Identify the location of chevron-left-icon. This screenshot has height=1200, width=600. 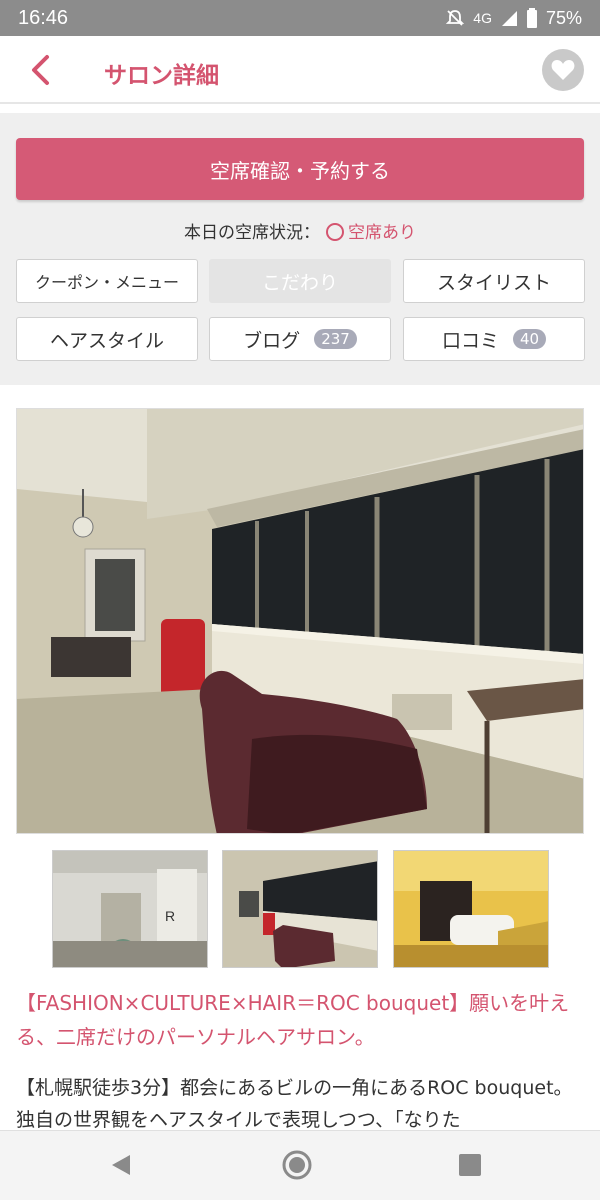
(40, 70).